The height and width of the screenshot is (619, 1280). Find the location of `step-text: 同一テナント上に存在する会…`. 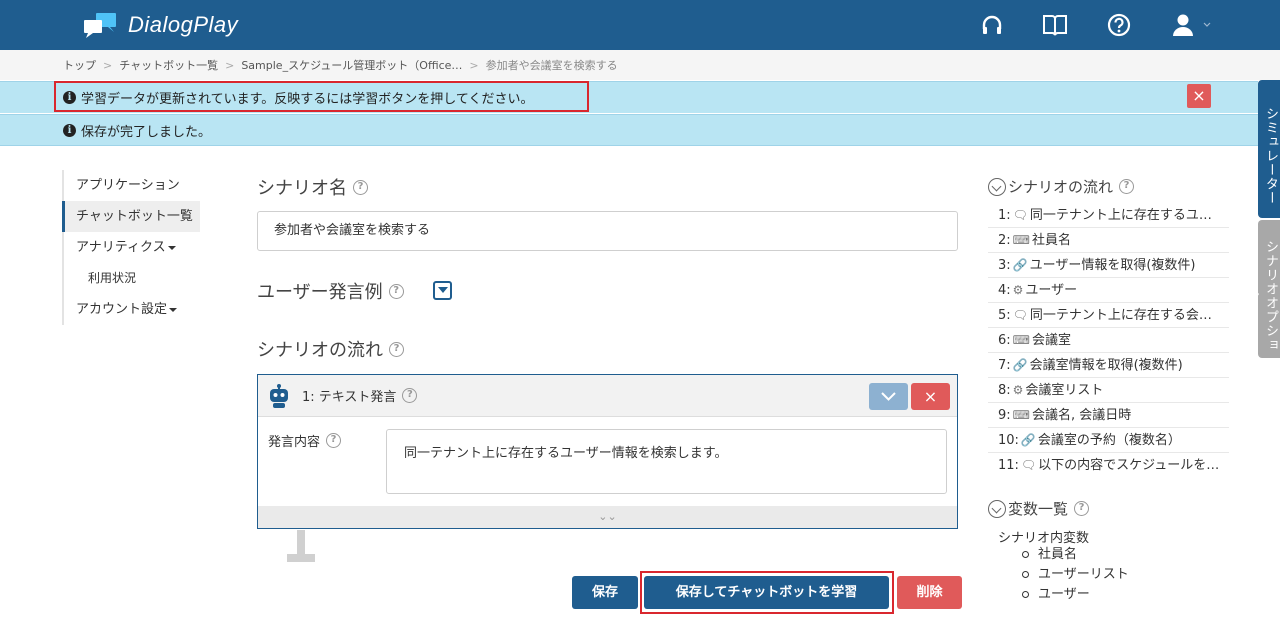

step-text: 同一テナント上に存在する会… is located at coordinates (1120, 315).